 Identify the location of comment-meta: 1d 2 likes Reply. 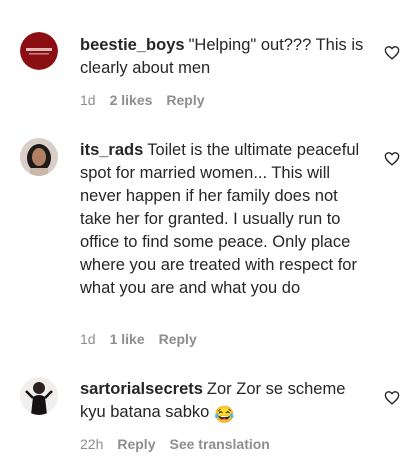
(149, 100).